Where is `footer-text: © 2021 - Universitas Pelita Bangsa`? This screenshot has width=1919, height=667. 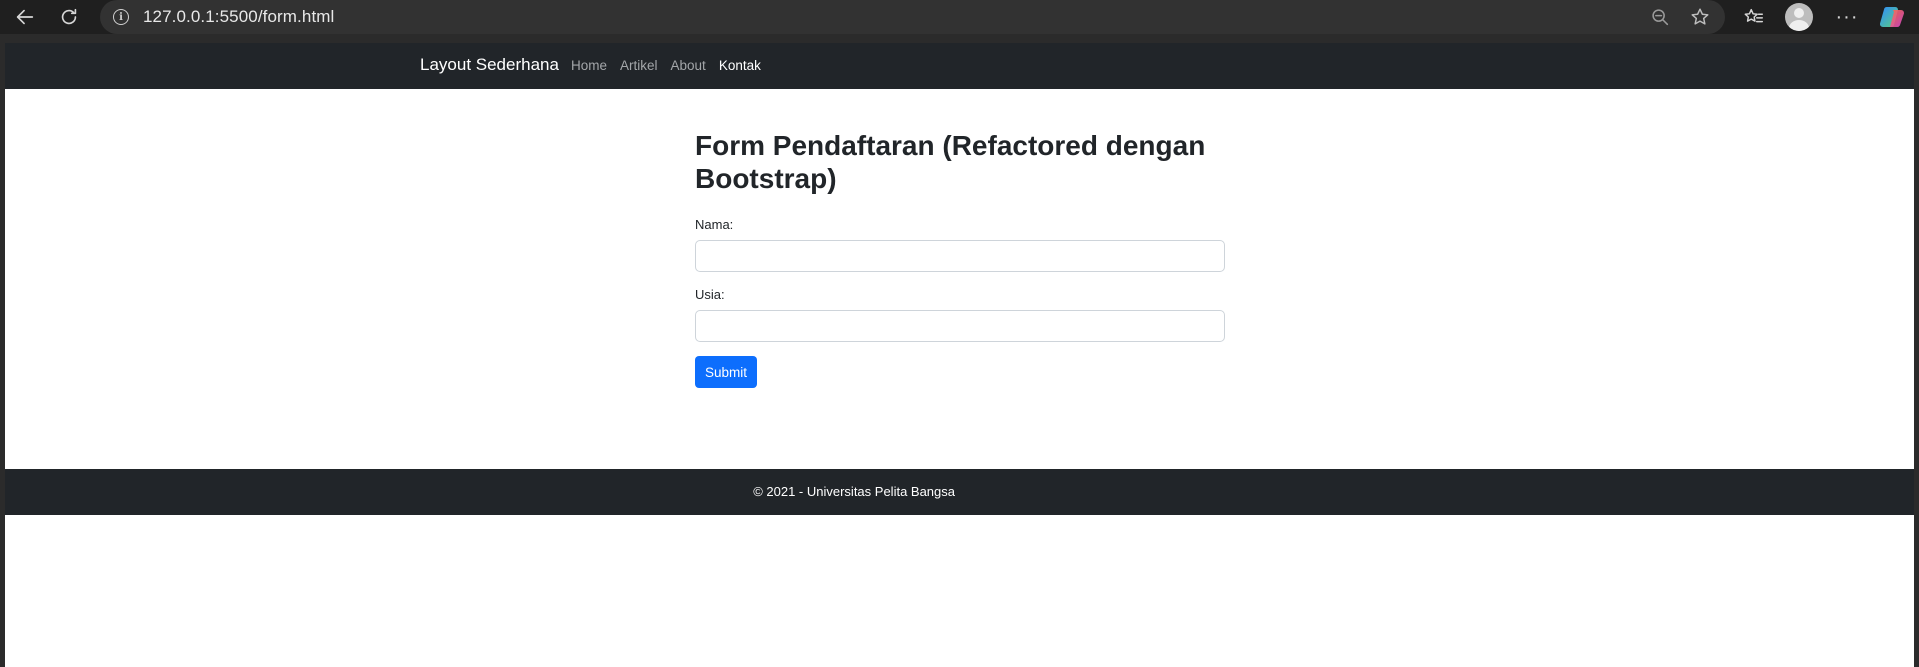
footer-text: © 2021 - Universitas Pelita Bangsa is located at coordinates (854, 491).